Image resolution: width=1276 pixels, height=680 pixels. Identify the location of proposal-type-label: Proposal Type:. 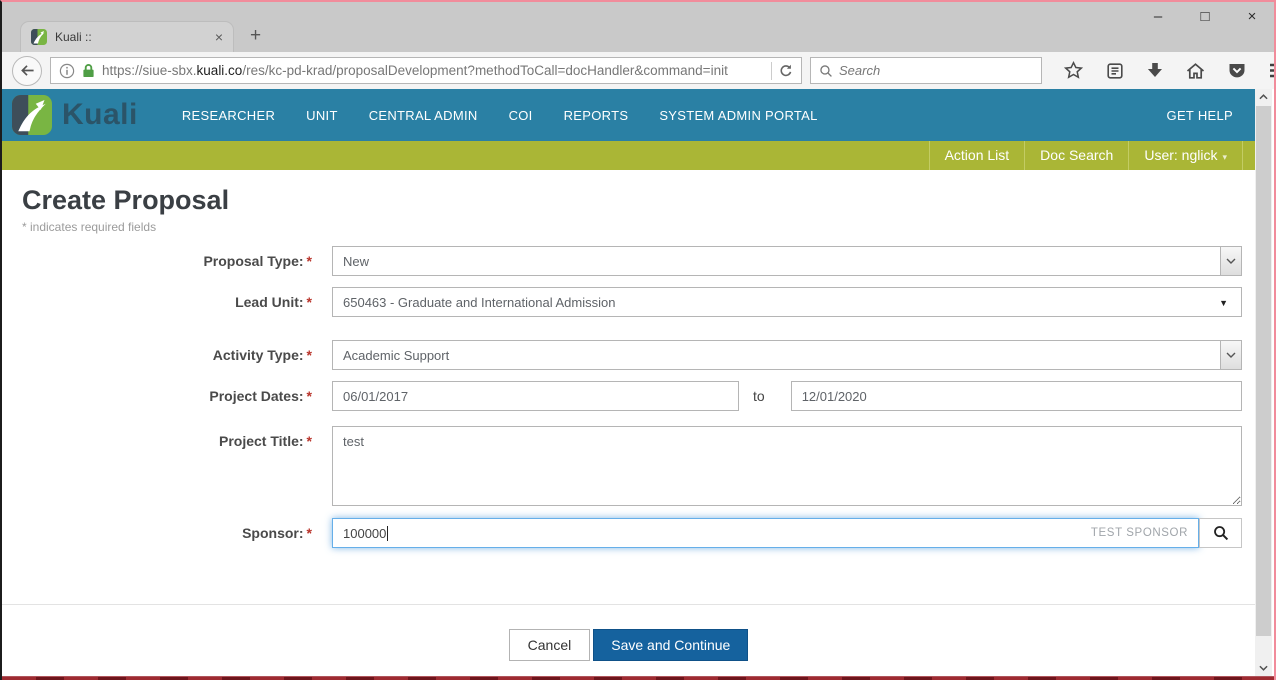
(253, 261).